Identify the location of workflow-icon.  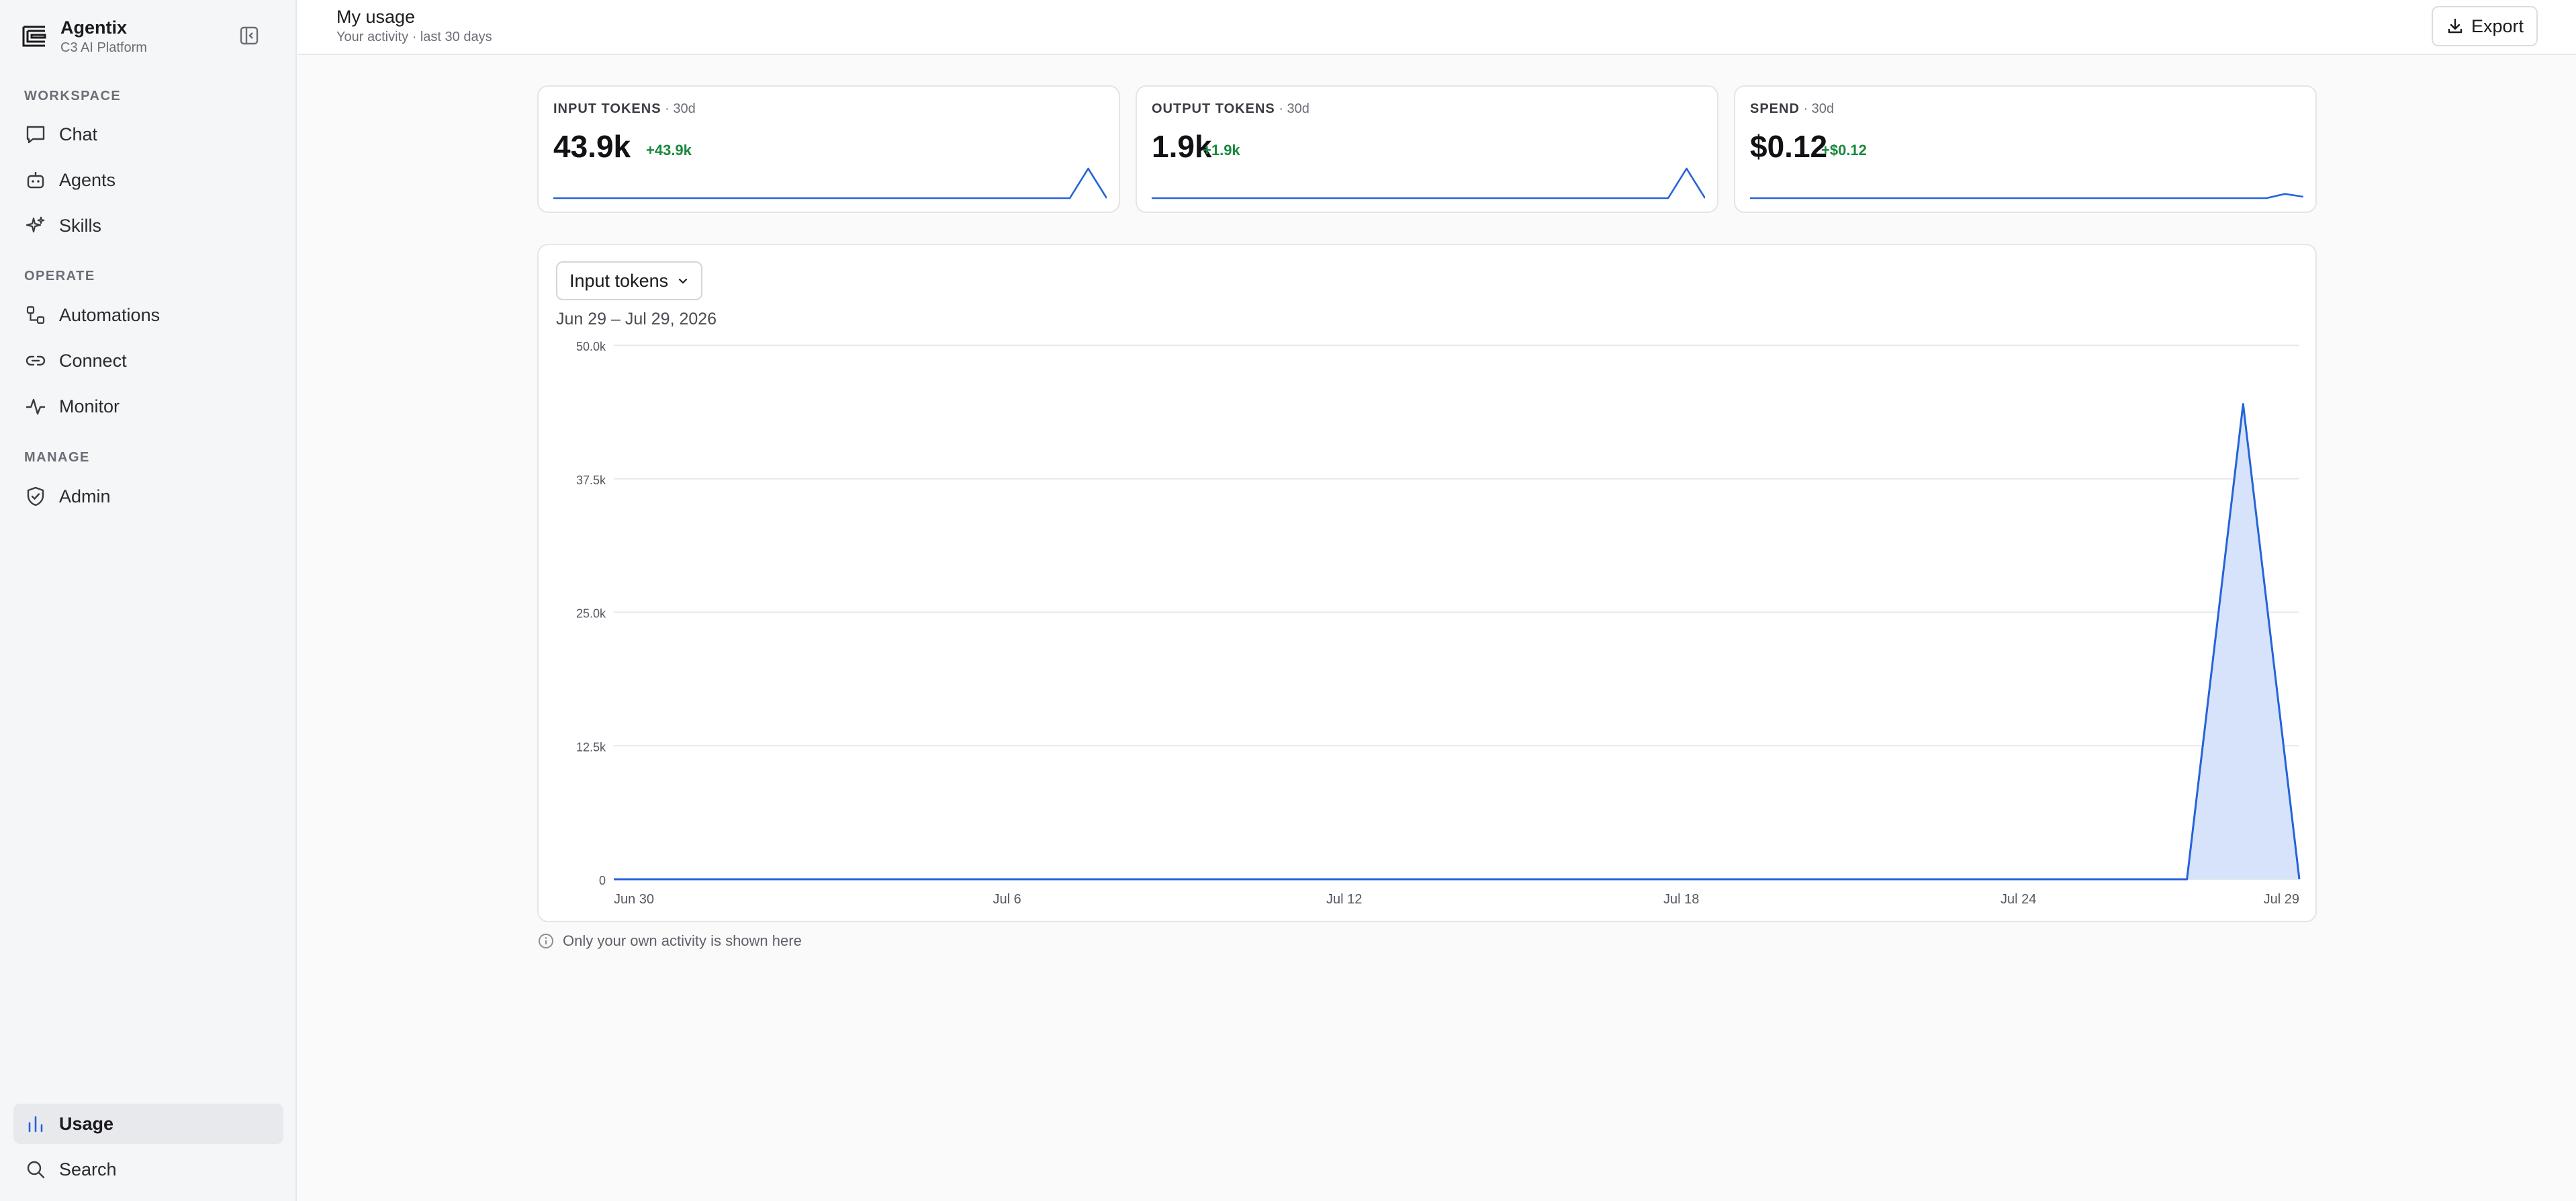
(35, 315).